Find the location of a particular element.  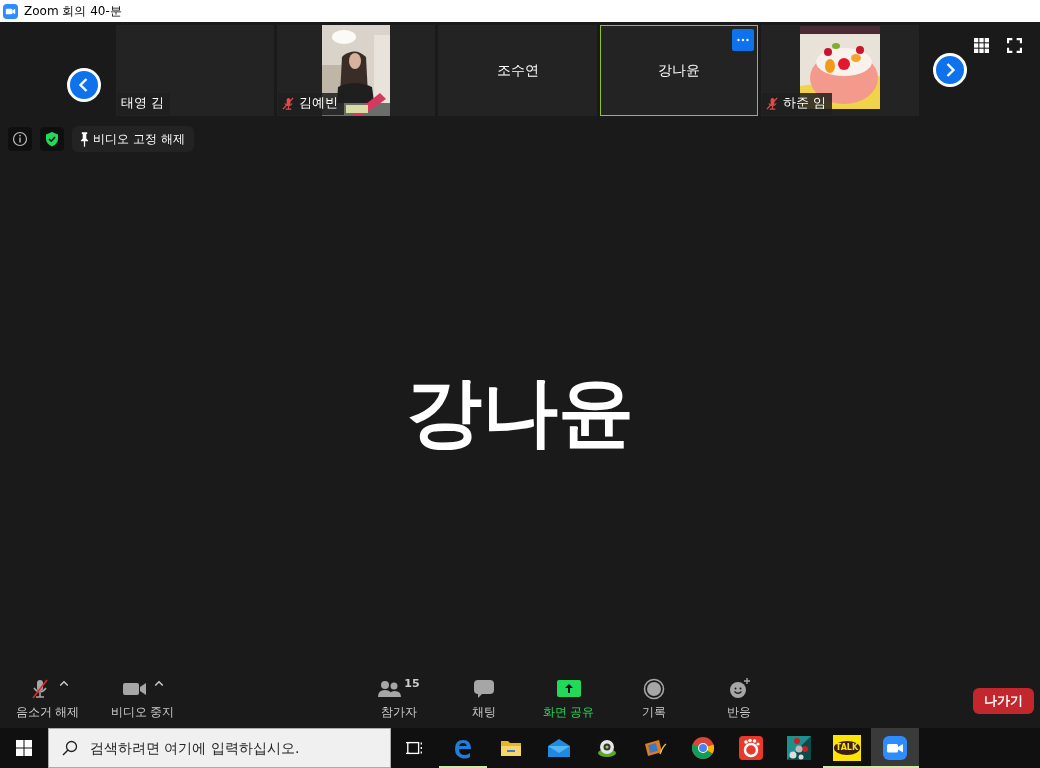

taskbar-app is located at coordinates (895, 748).